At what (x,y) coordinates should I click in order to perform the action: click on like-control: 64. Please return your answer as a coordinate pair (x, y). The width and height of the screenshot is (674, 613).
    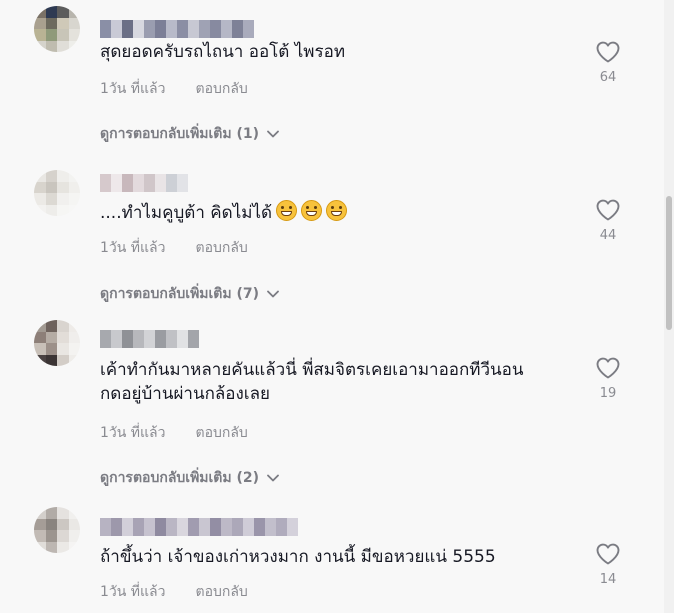
    Looking at the image, I should click on (608, 62).